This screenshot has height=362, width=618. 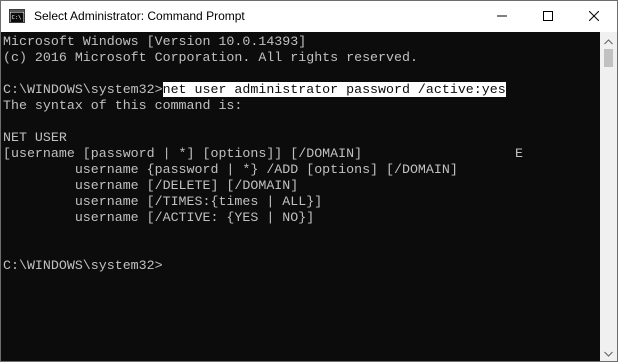 I want to click on stray-character: E, so click(x=519, y=153).